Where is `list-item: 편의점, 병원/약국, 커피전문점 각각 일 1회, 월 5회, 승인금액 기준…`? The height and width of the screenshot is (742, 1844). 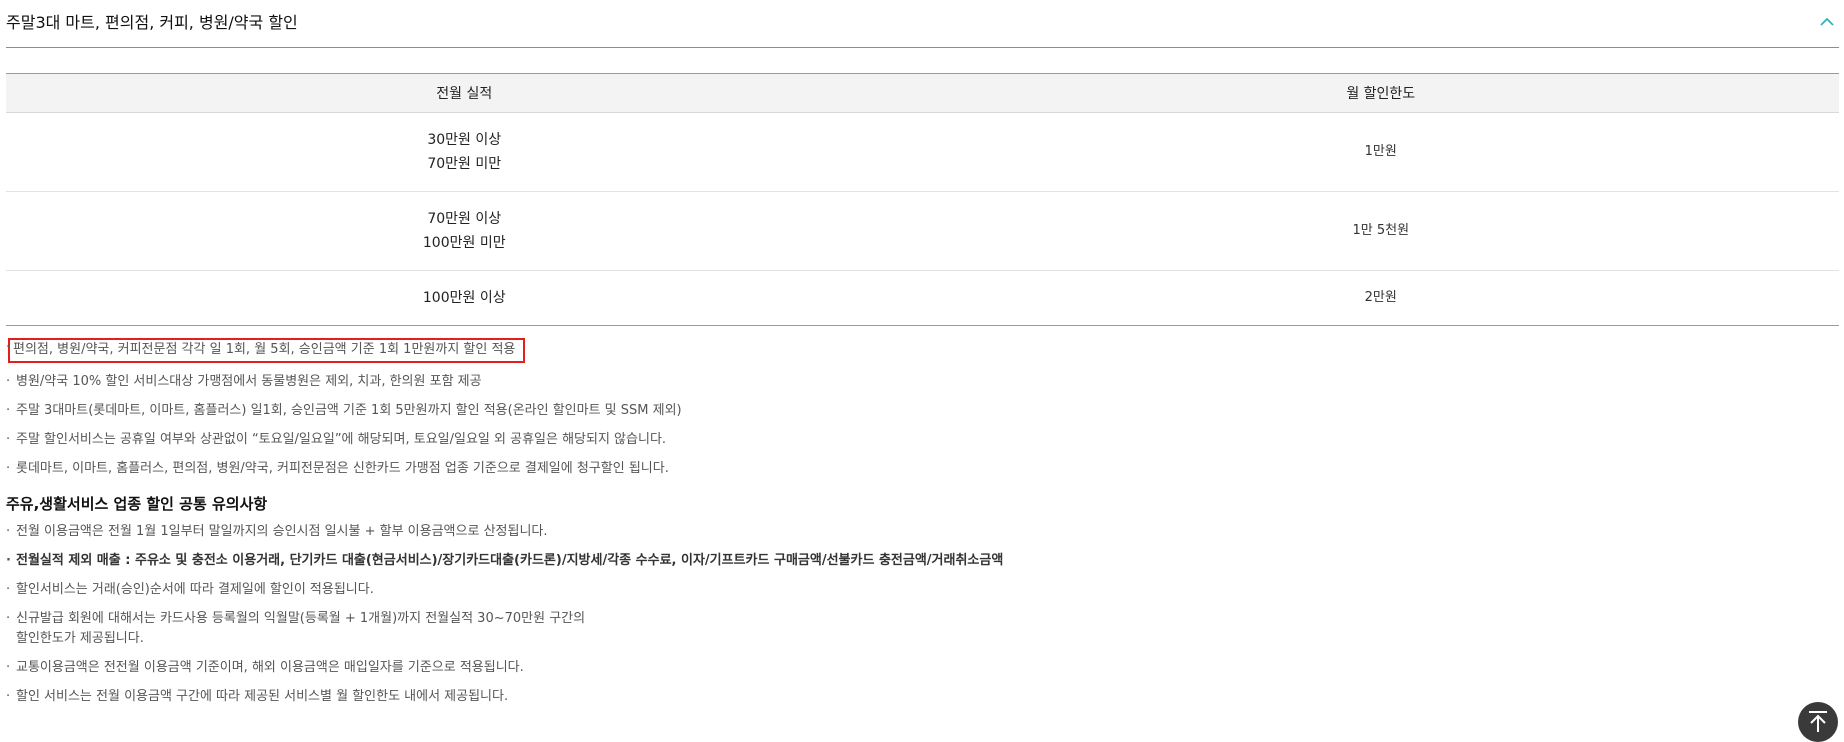 list-item: 편의점, 병원/약국, 커피전문점 각각 일 1회, 월 5회, 승인금액 기준… is located at coordinates (922, 350).